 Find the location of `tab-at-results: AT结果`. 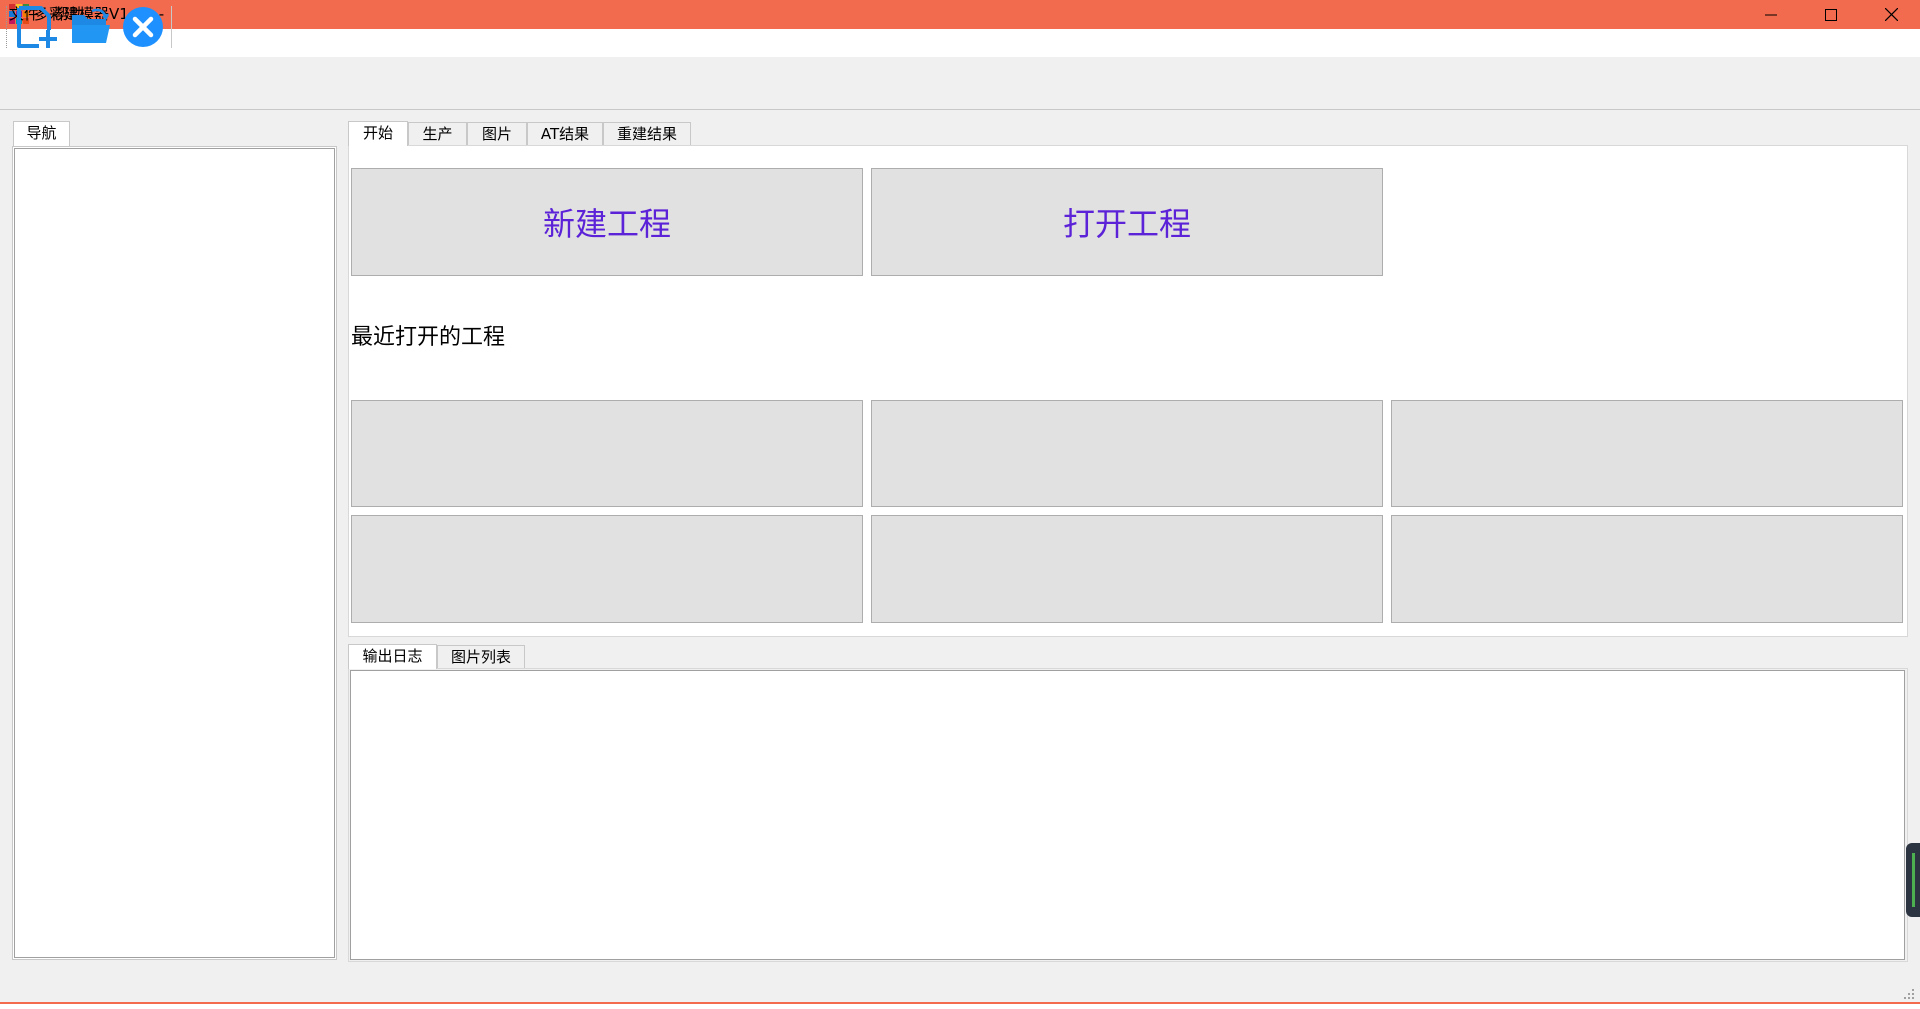

tab-at-results: AT结果 is located at coordinates (565, 134).